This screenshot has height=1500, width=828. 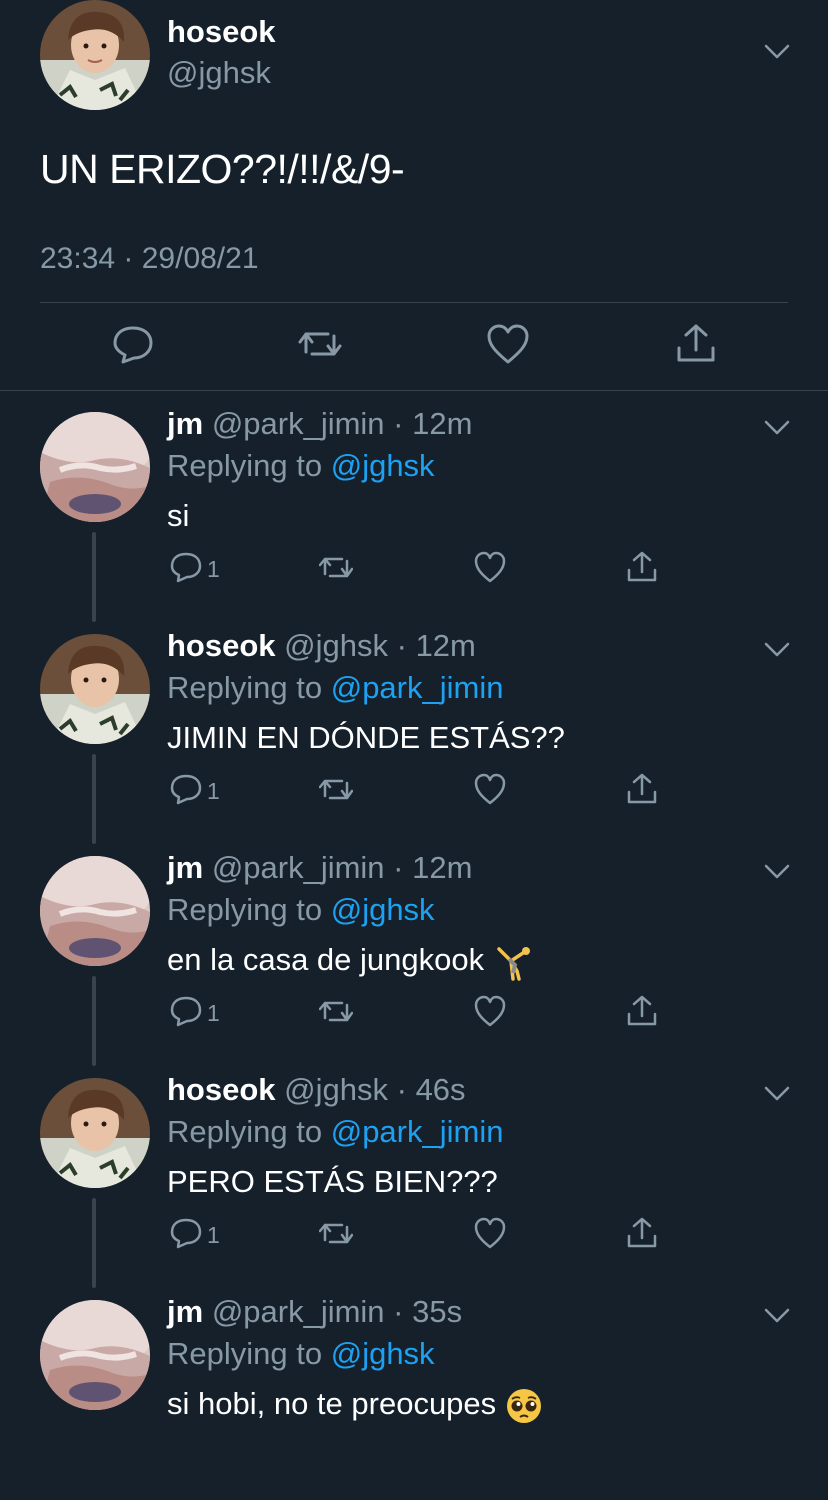 I want to click on pleading-face-emoji, so click(x=524, y=1404).